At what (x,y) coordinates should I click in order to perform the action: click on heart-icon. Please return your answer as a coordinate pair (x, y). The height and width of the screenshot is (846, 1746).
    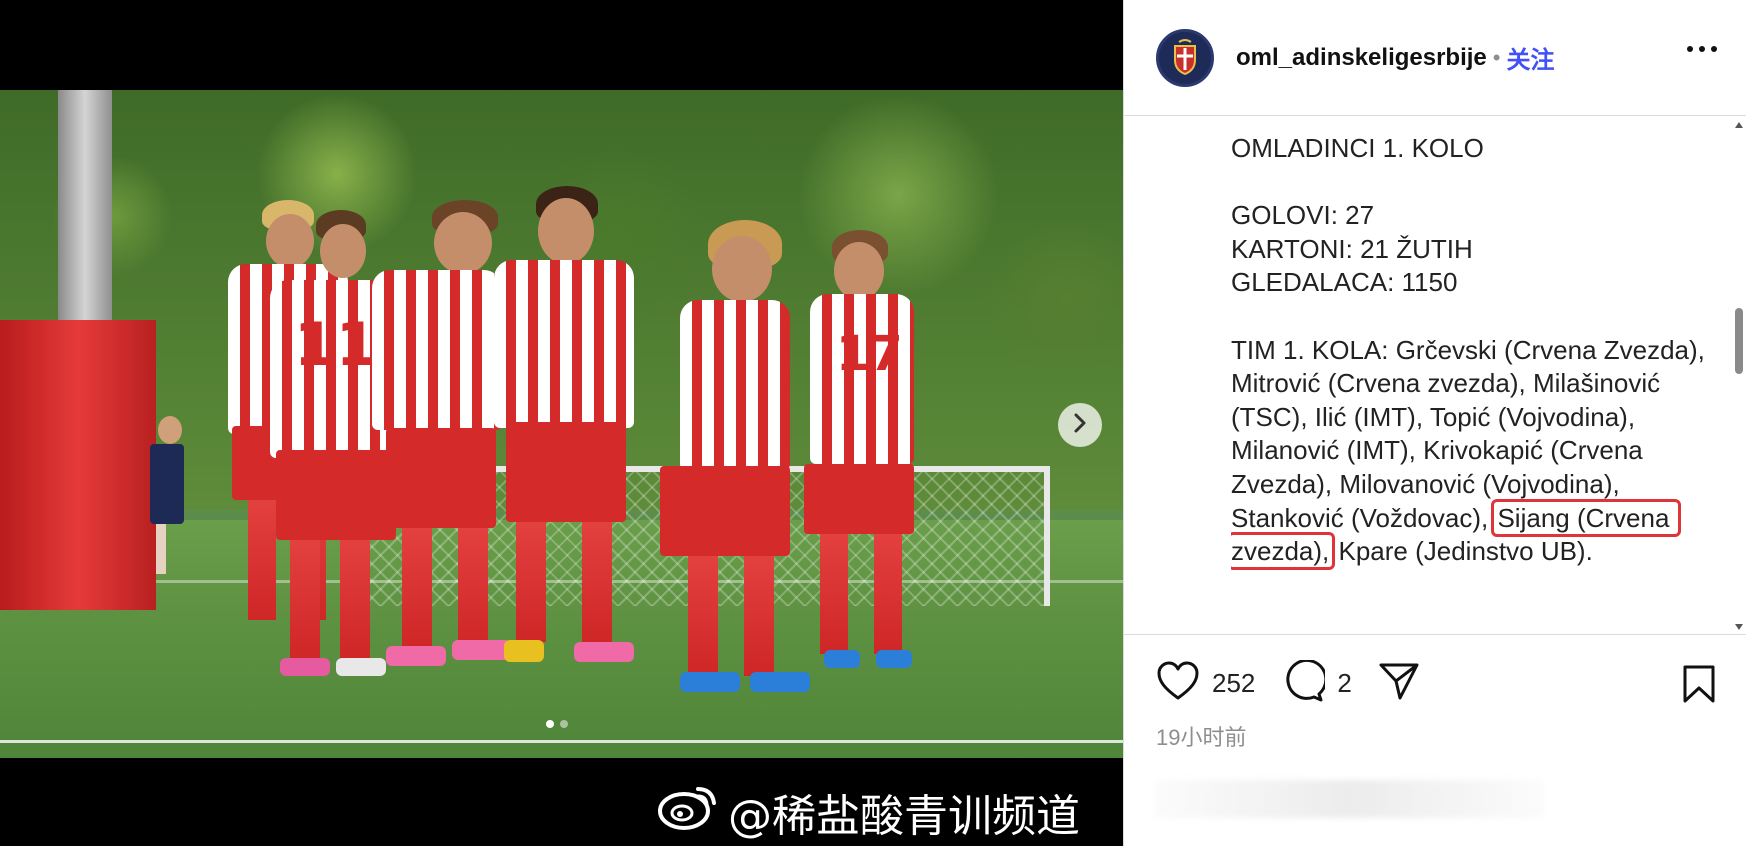
    Looking at the image, I should click on (1178, 683).